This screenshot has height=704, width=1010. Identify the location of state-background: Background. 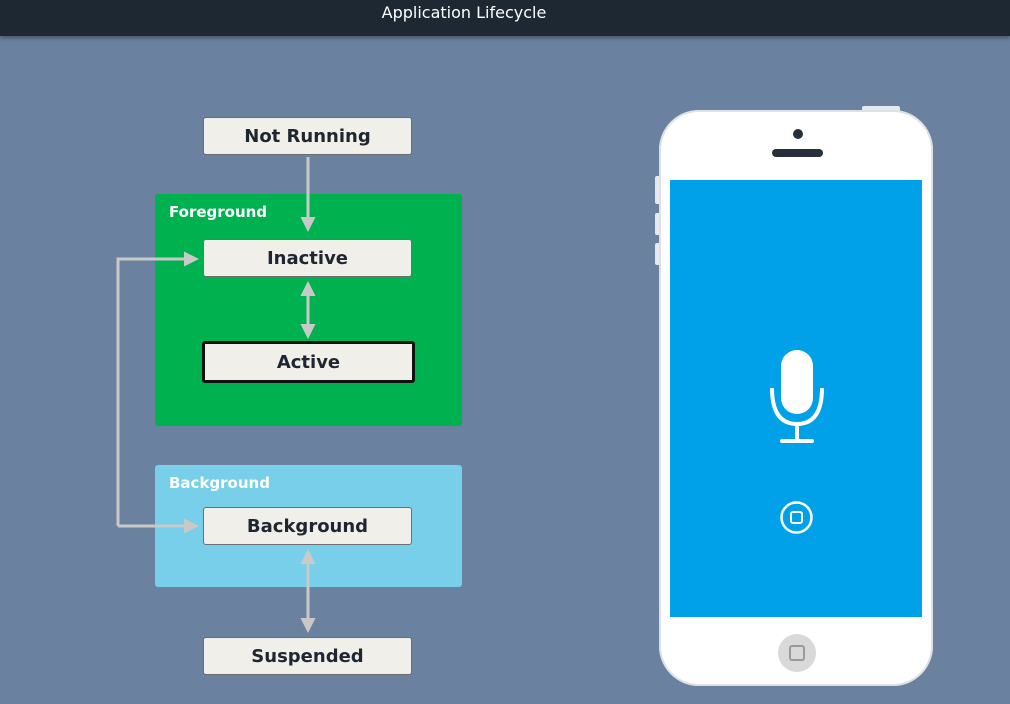
(307, 526).